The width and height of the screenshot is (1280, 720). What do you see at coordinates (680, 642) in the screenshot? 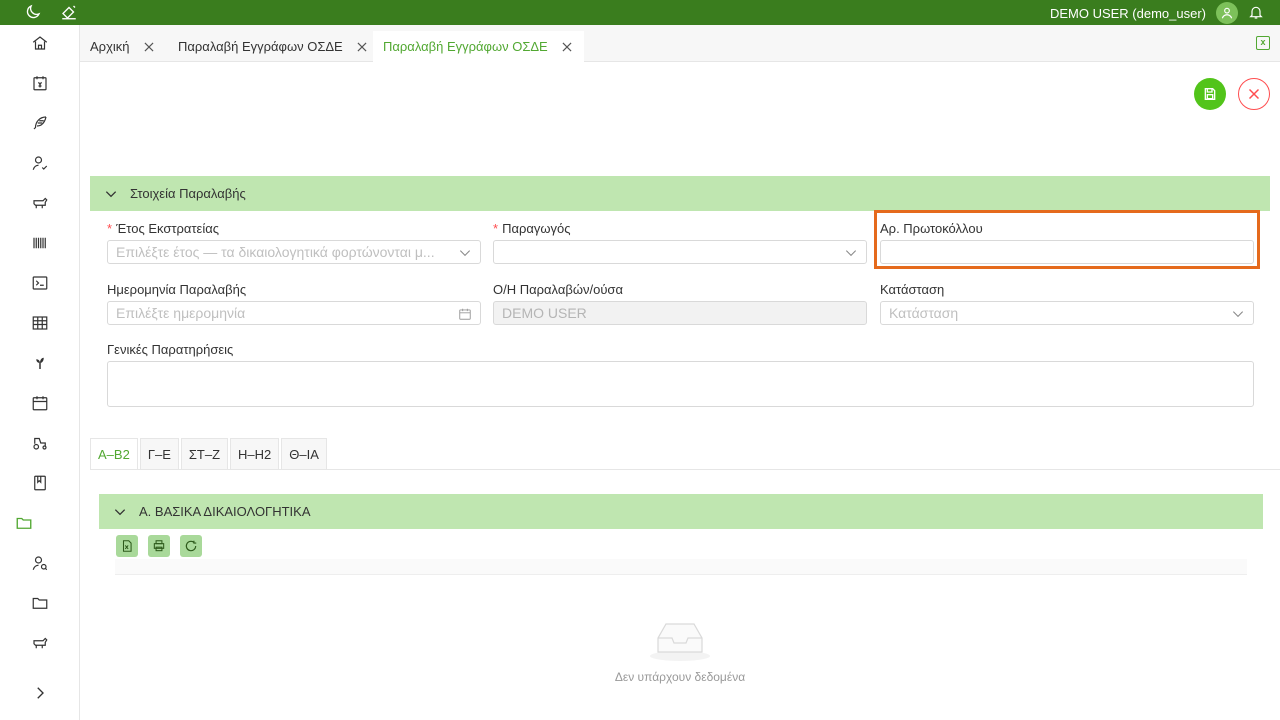
I see `empty-inbox-icon` at bounding box center [680, 642].